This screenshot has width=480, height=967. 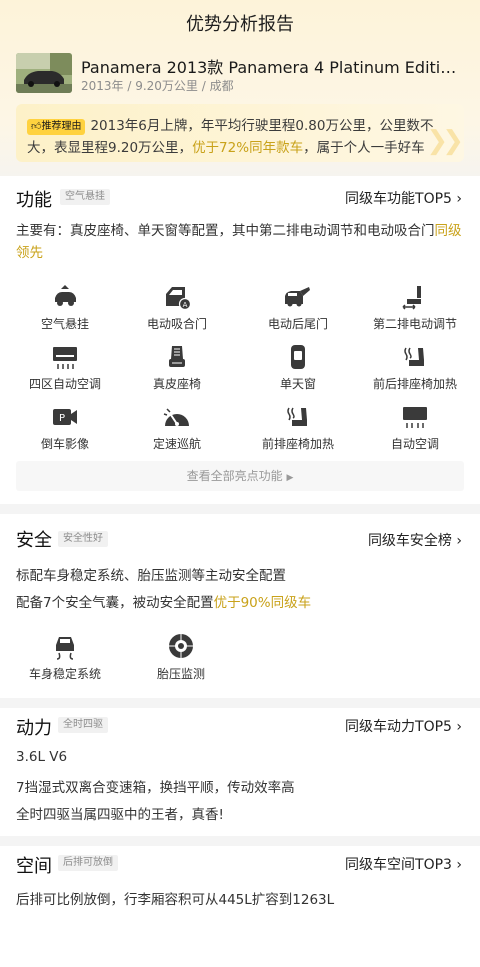 I want to click on car-thumbnail, so click(x=44, y=73).